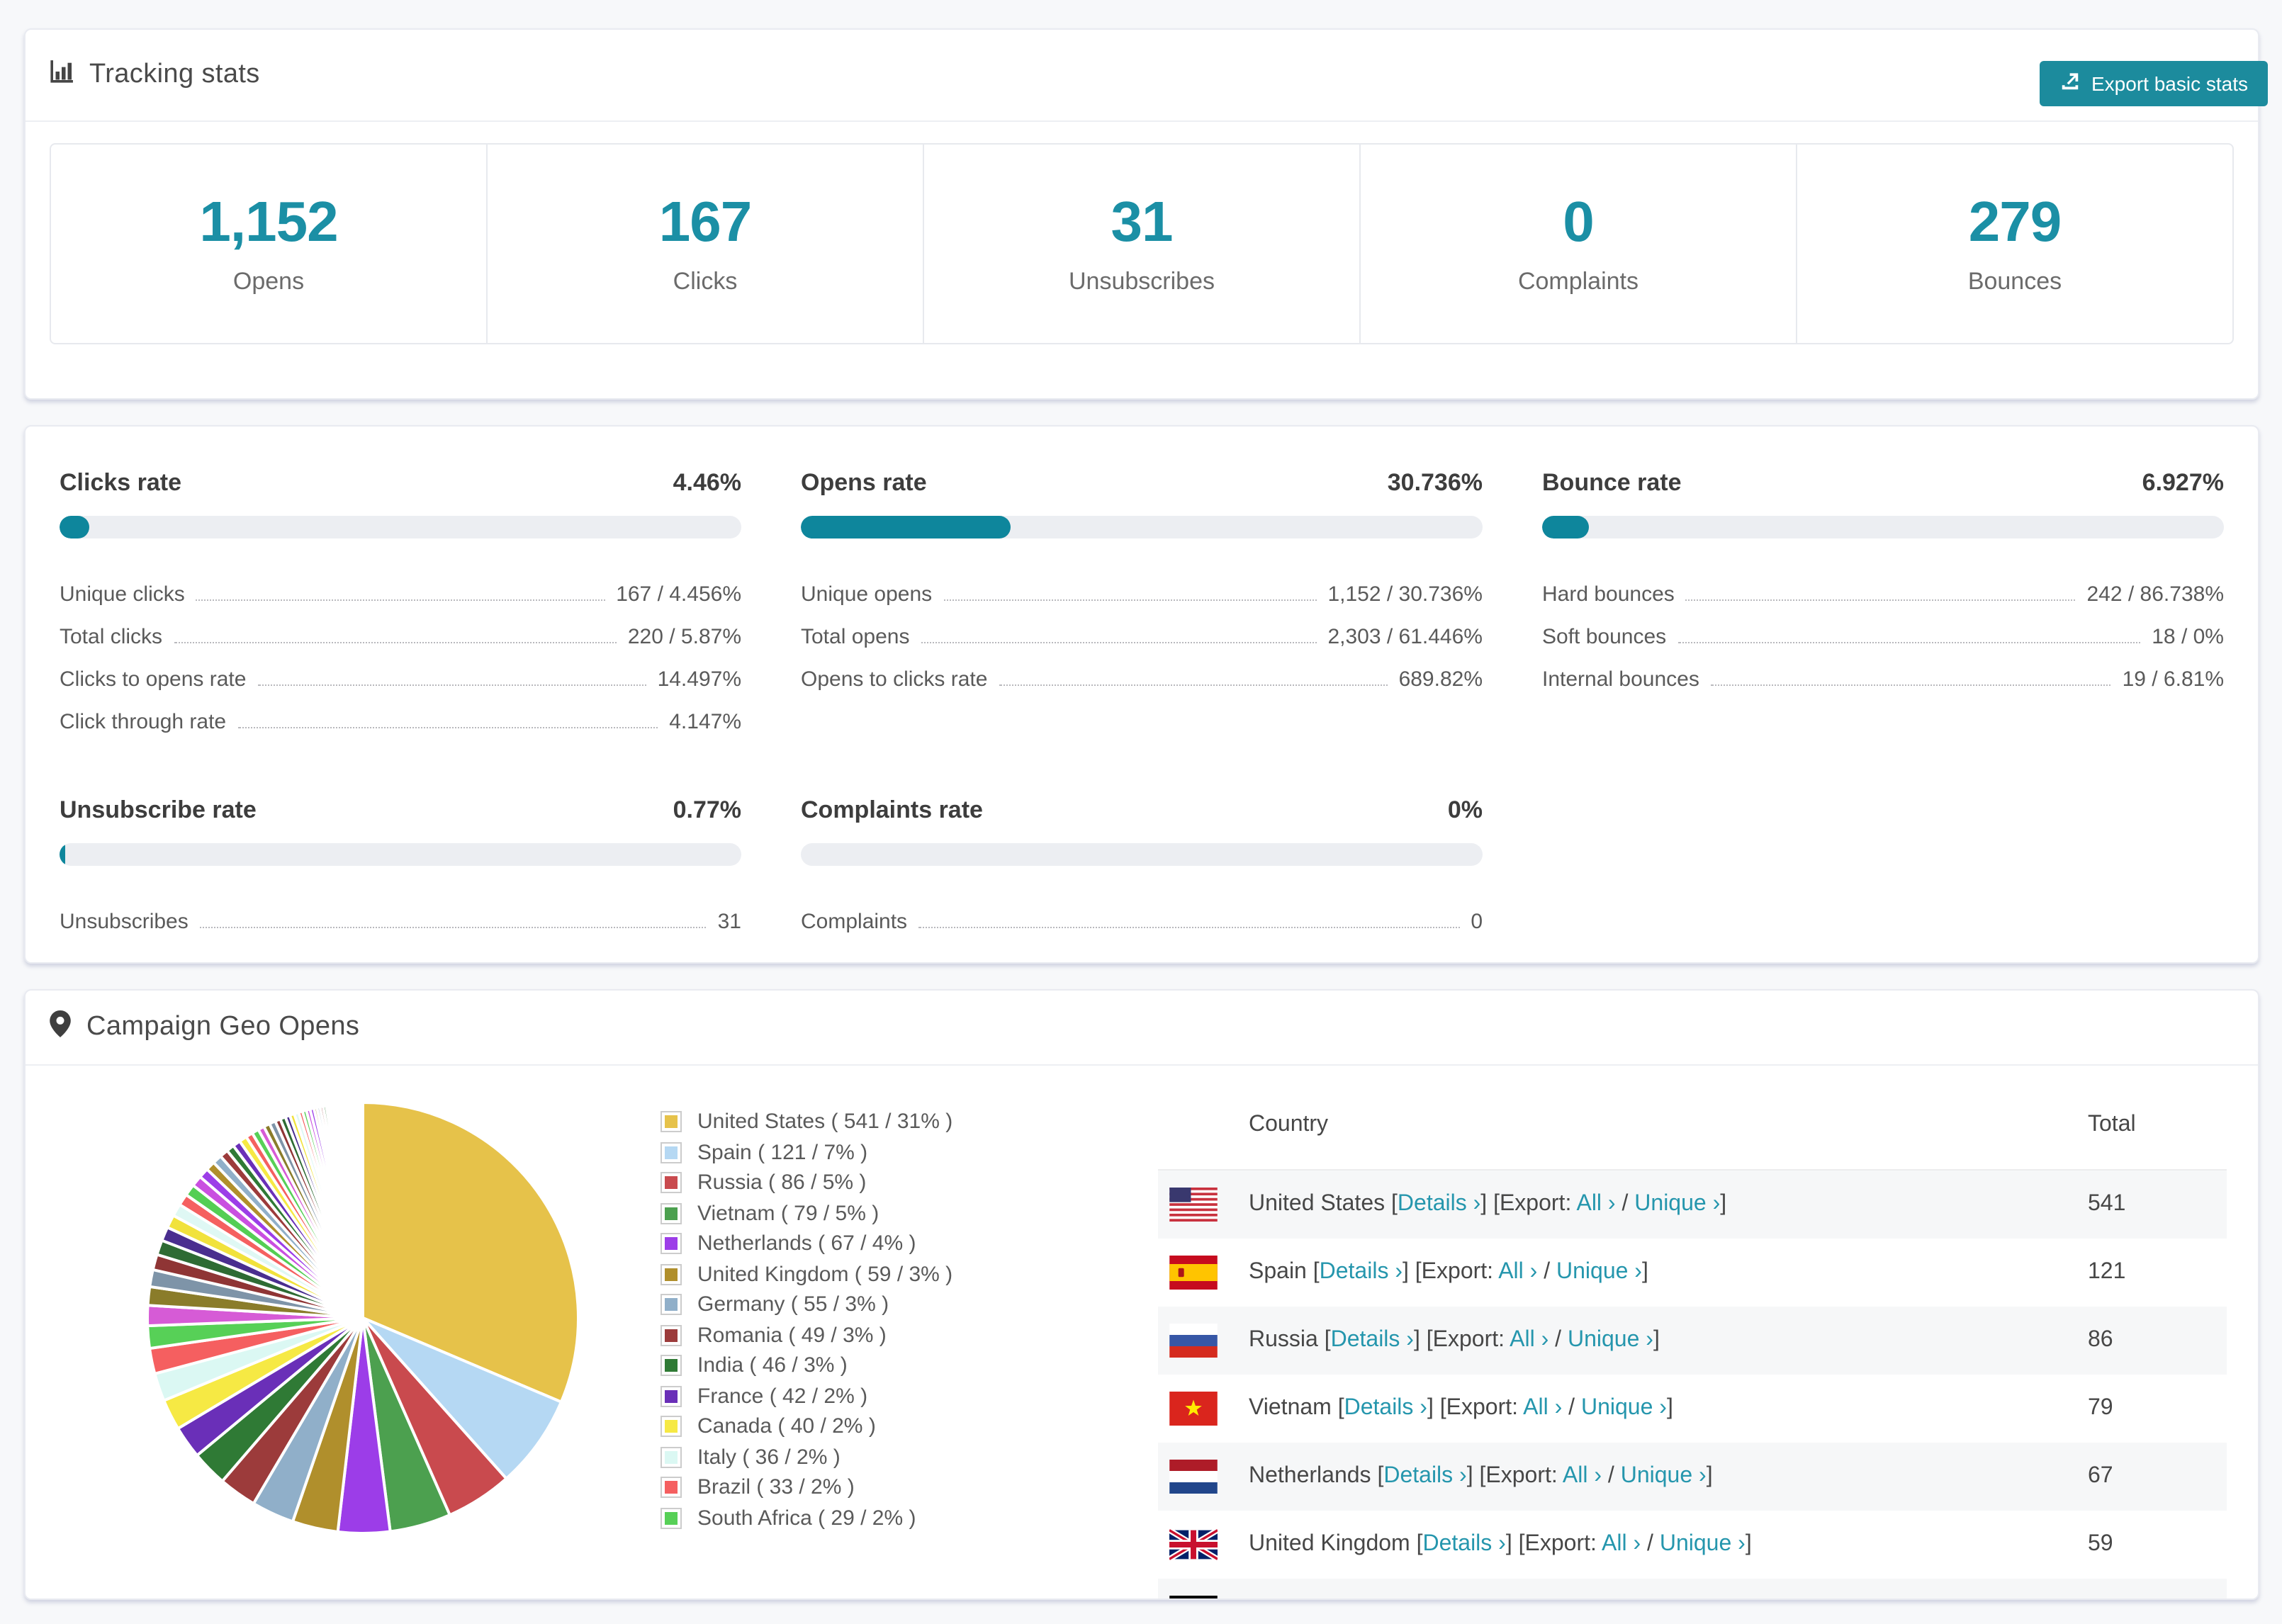 This screenshot has height=1624, width=2282. I want to click on rate-detail-value: 167 / 4.456%, so click(679, 594).